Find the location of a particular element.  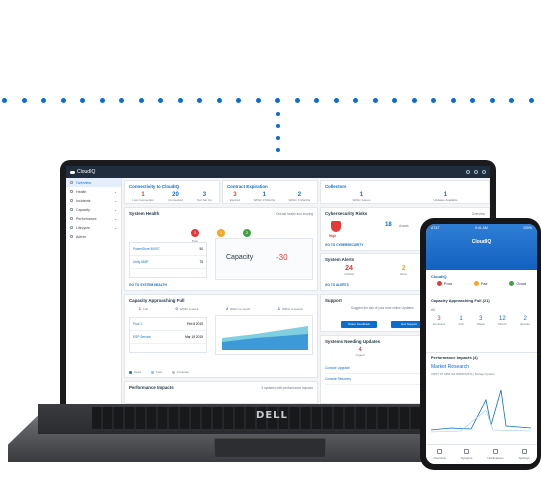

metric: 2 Error is located at coordinates (403, 270).